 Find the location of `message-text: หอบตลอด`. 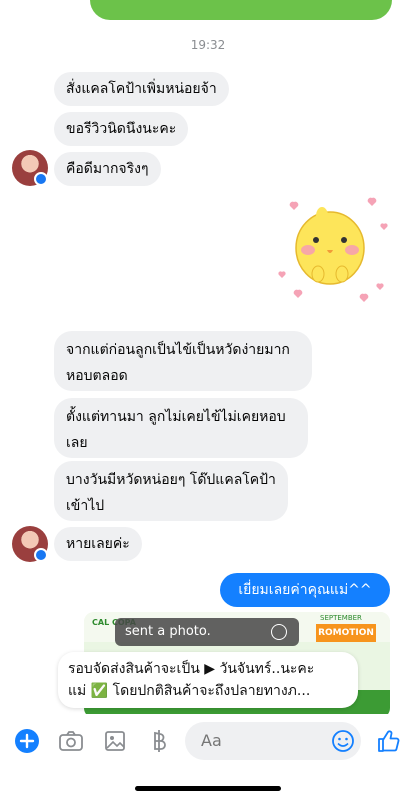

message-text: หอบตลอด is located at coordinates (97, 376).